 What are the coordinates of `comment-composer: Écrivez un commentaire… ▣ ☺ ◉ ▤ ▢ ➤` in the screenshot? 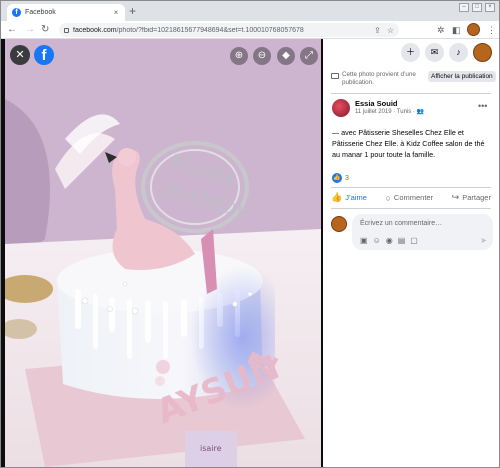 It's located at (412, 232).